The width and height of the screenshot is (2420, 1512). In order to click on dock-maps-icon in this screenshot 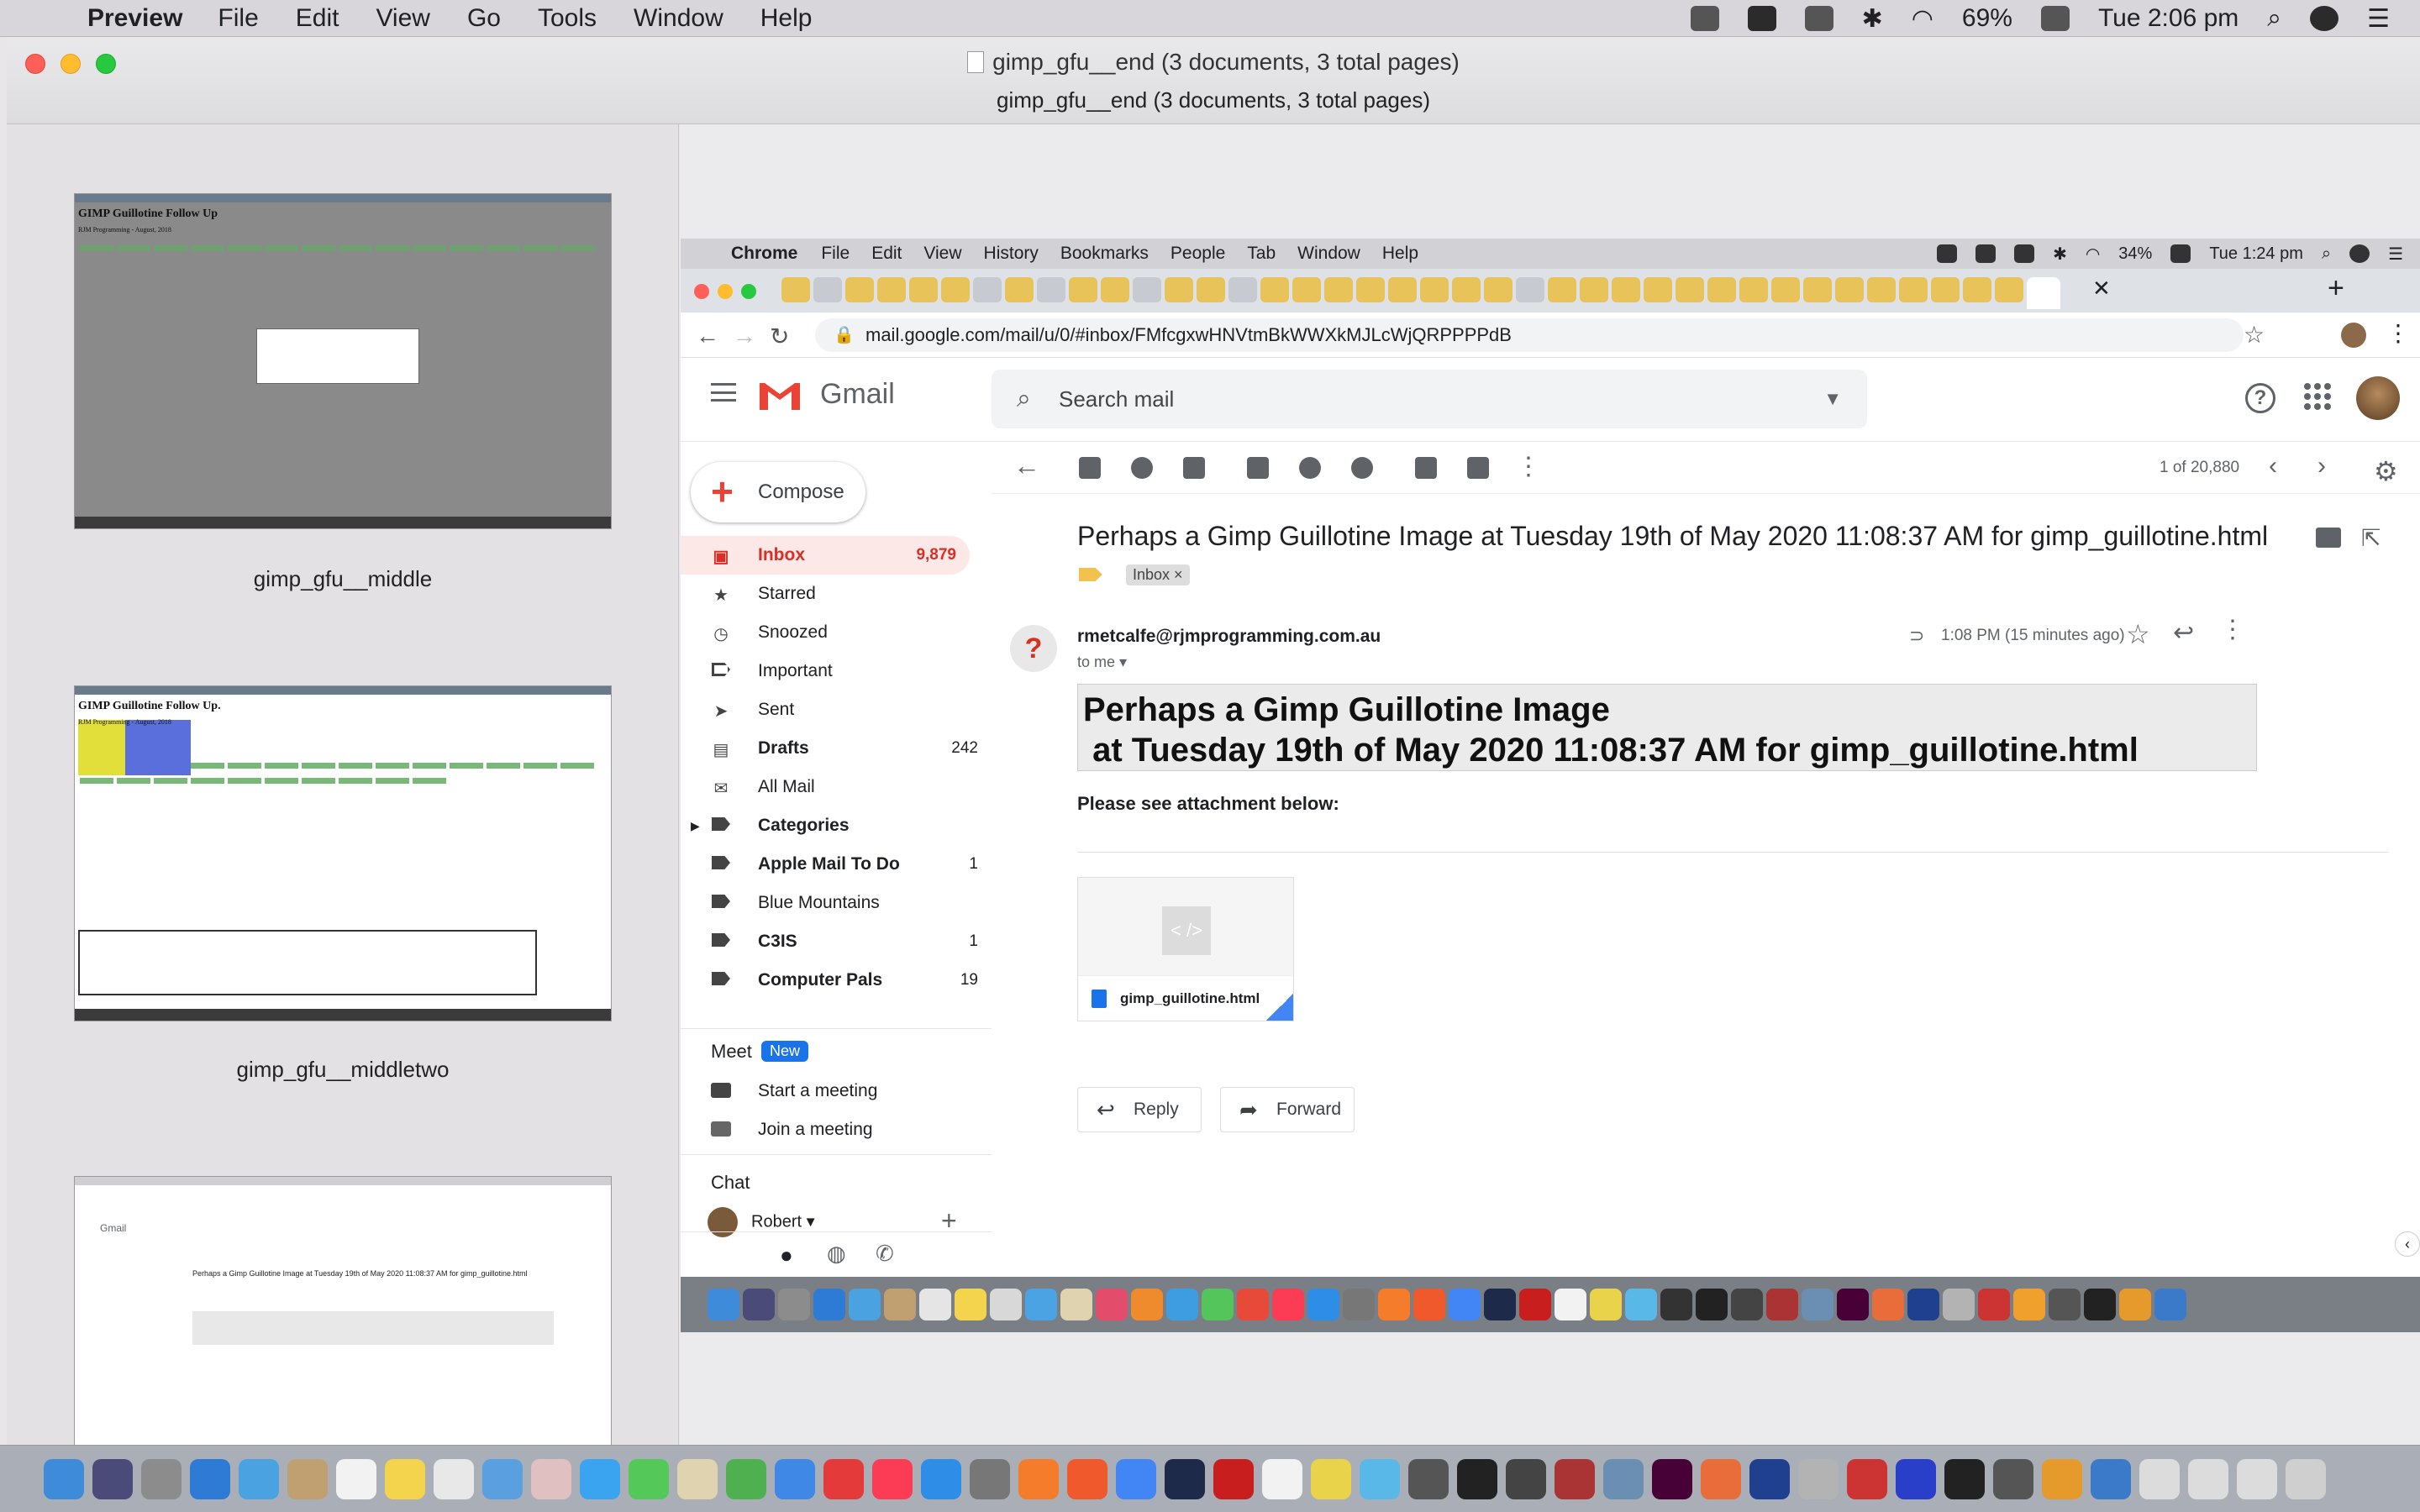, I will do `click(502, 1478)`.